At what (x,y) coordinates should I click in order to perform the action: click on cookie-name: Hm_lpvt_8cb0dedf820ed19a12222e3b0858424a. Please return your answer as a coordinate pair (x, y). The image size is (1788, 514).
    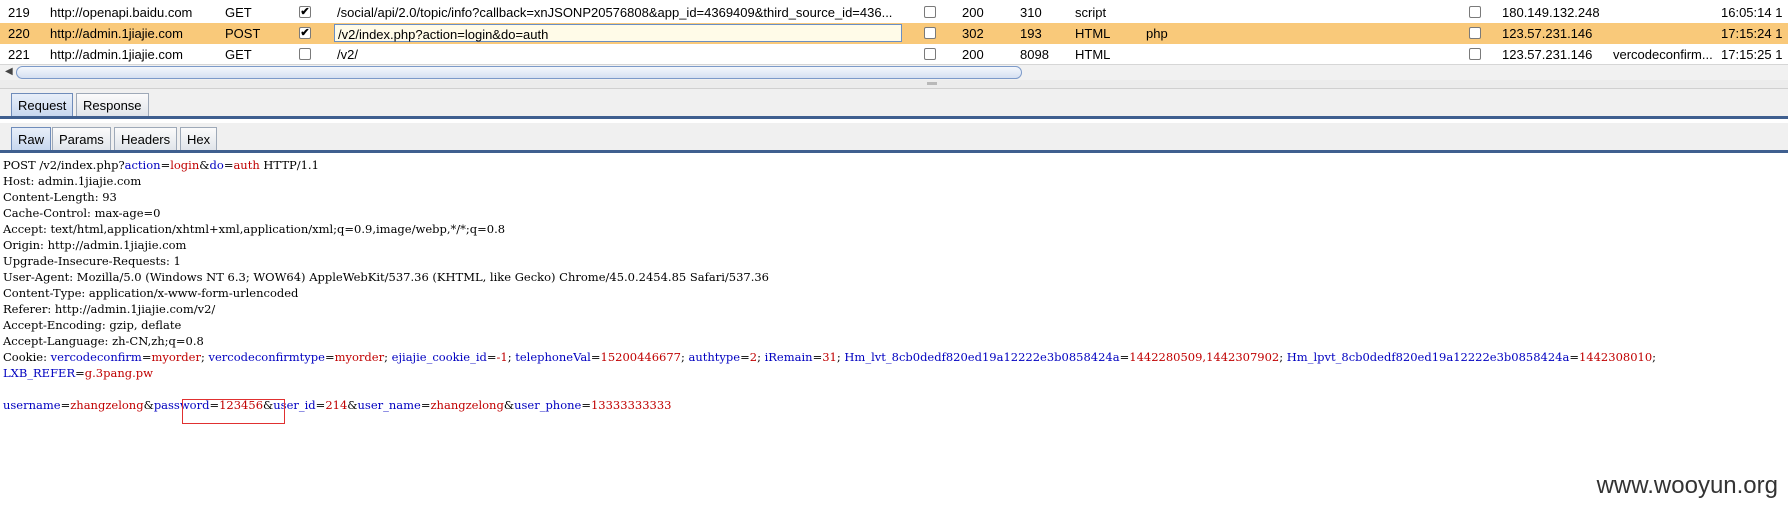
    Looking at the image, I should click on (1428, 357).